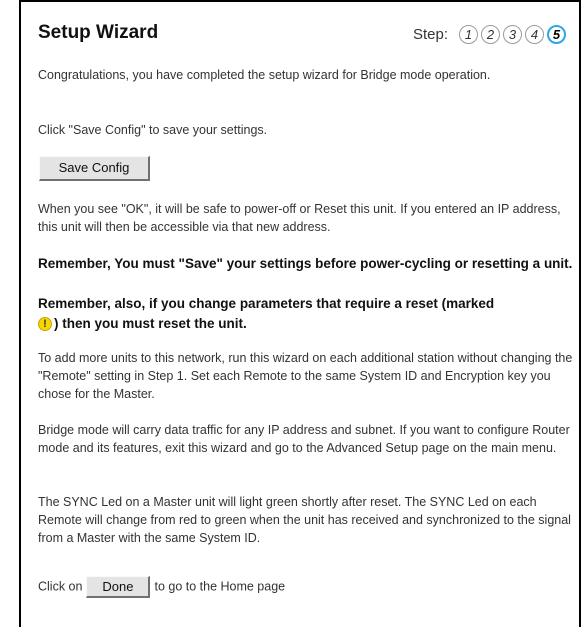 The image size is (584, 627). I want to click on wizard-header: Setup Wizard Step: 1 2 3 4 5, so click(302, 35).